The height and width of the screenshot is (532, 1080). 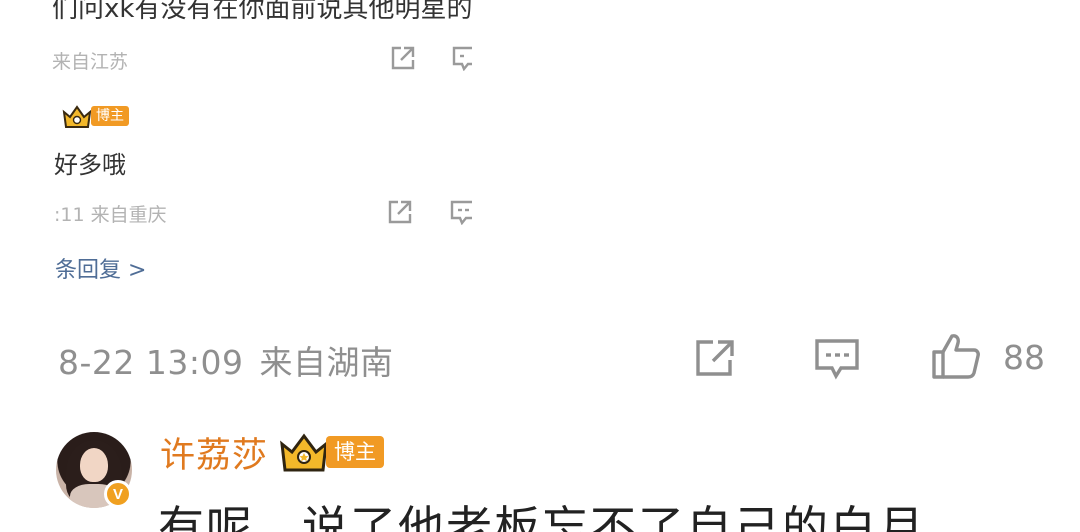 What do you see at coordinates (151, 362) in the screenshot?
I see `comment-time: 8-22 13:09` at bounding box center [151, 362].